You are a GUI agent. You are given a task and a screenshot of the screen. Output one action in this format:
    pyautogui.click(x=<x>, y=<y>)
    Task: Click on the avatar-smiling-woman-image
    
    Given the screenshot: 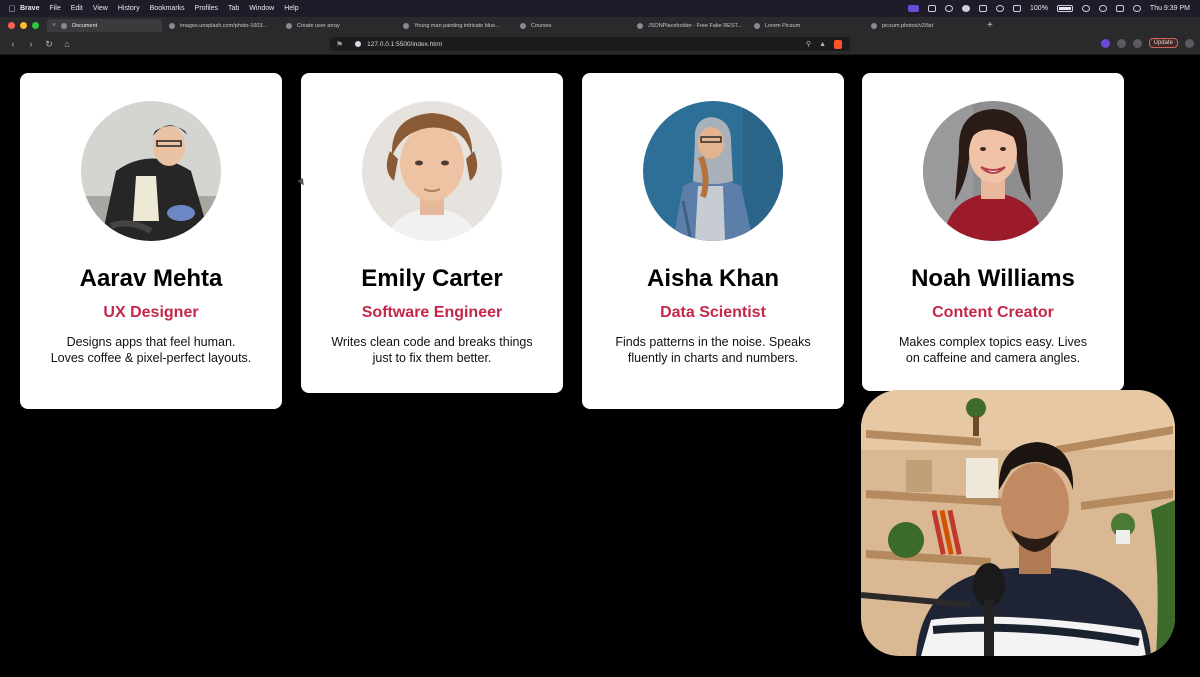 What is the action you would take?
    pyautogui.click(x=993, y=171)
    